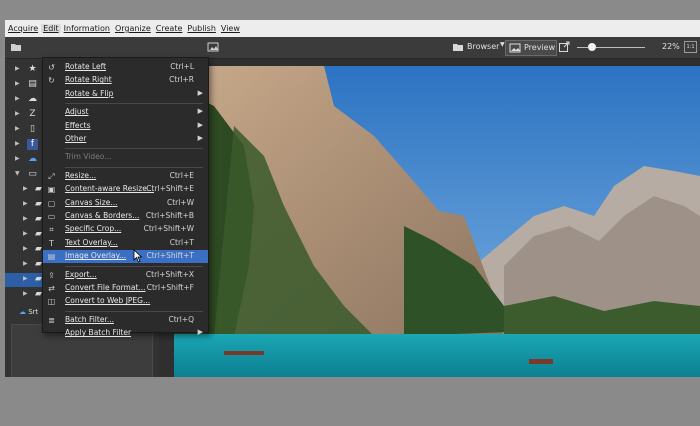 The height and width of the screenshot is (426, 700). I want to click on preview-button: Preview, so click(531, 48).